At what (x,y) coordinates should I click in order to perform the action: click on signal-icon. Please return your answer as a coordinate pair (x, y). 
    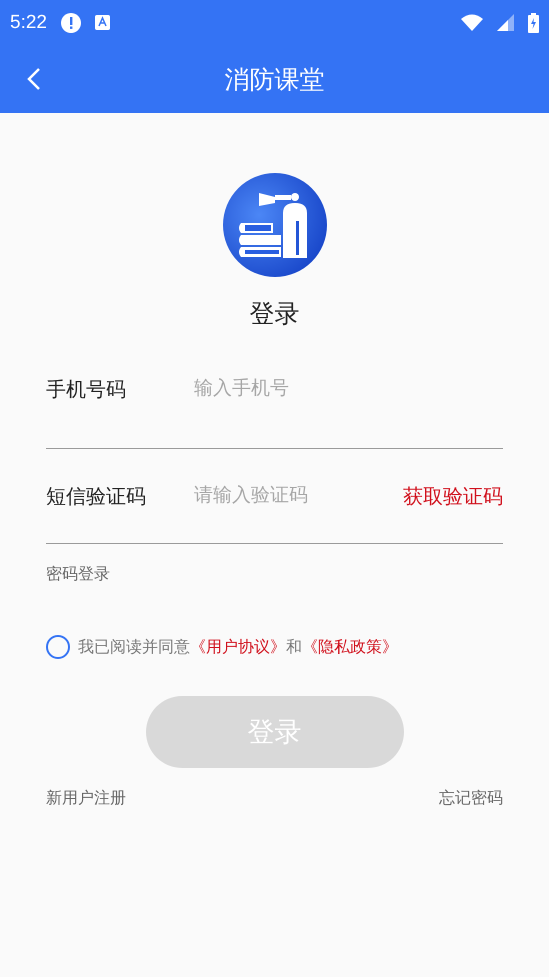
    Looking at the image, I should click on (505, 22).